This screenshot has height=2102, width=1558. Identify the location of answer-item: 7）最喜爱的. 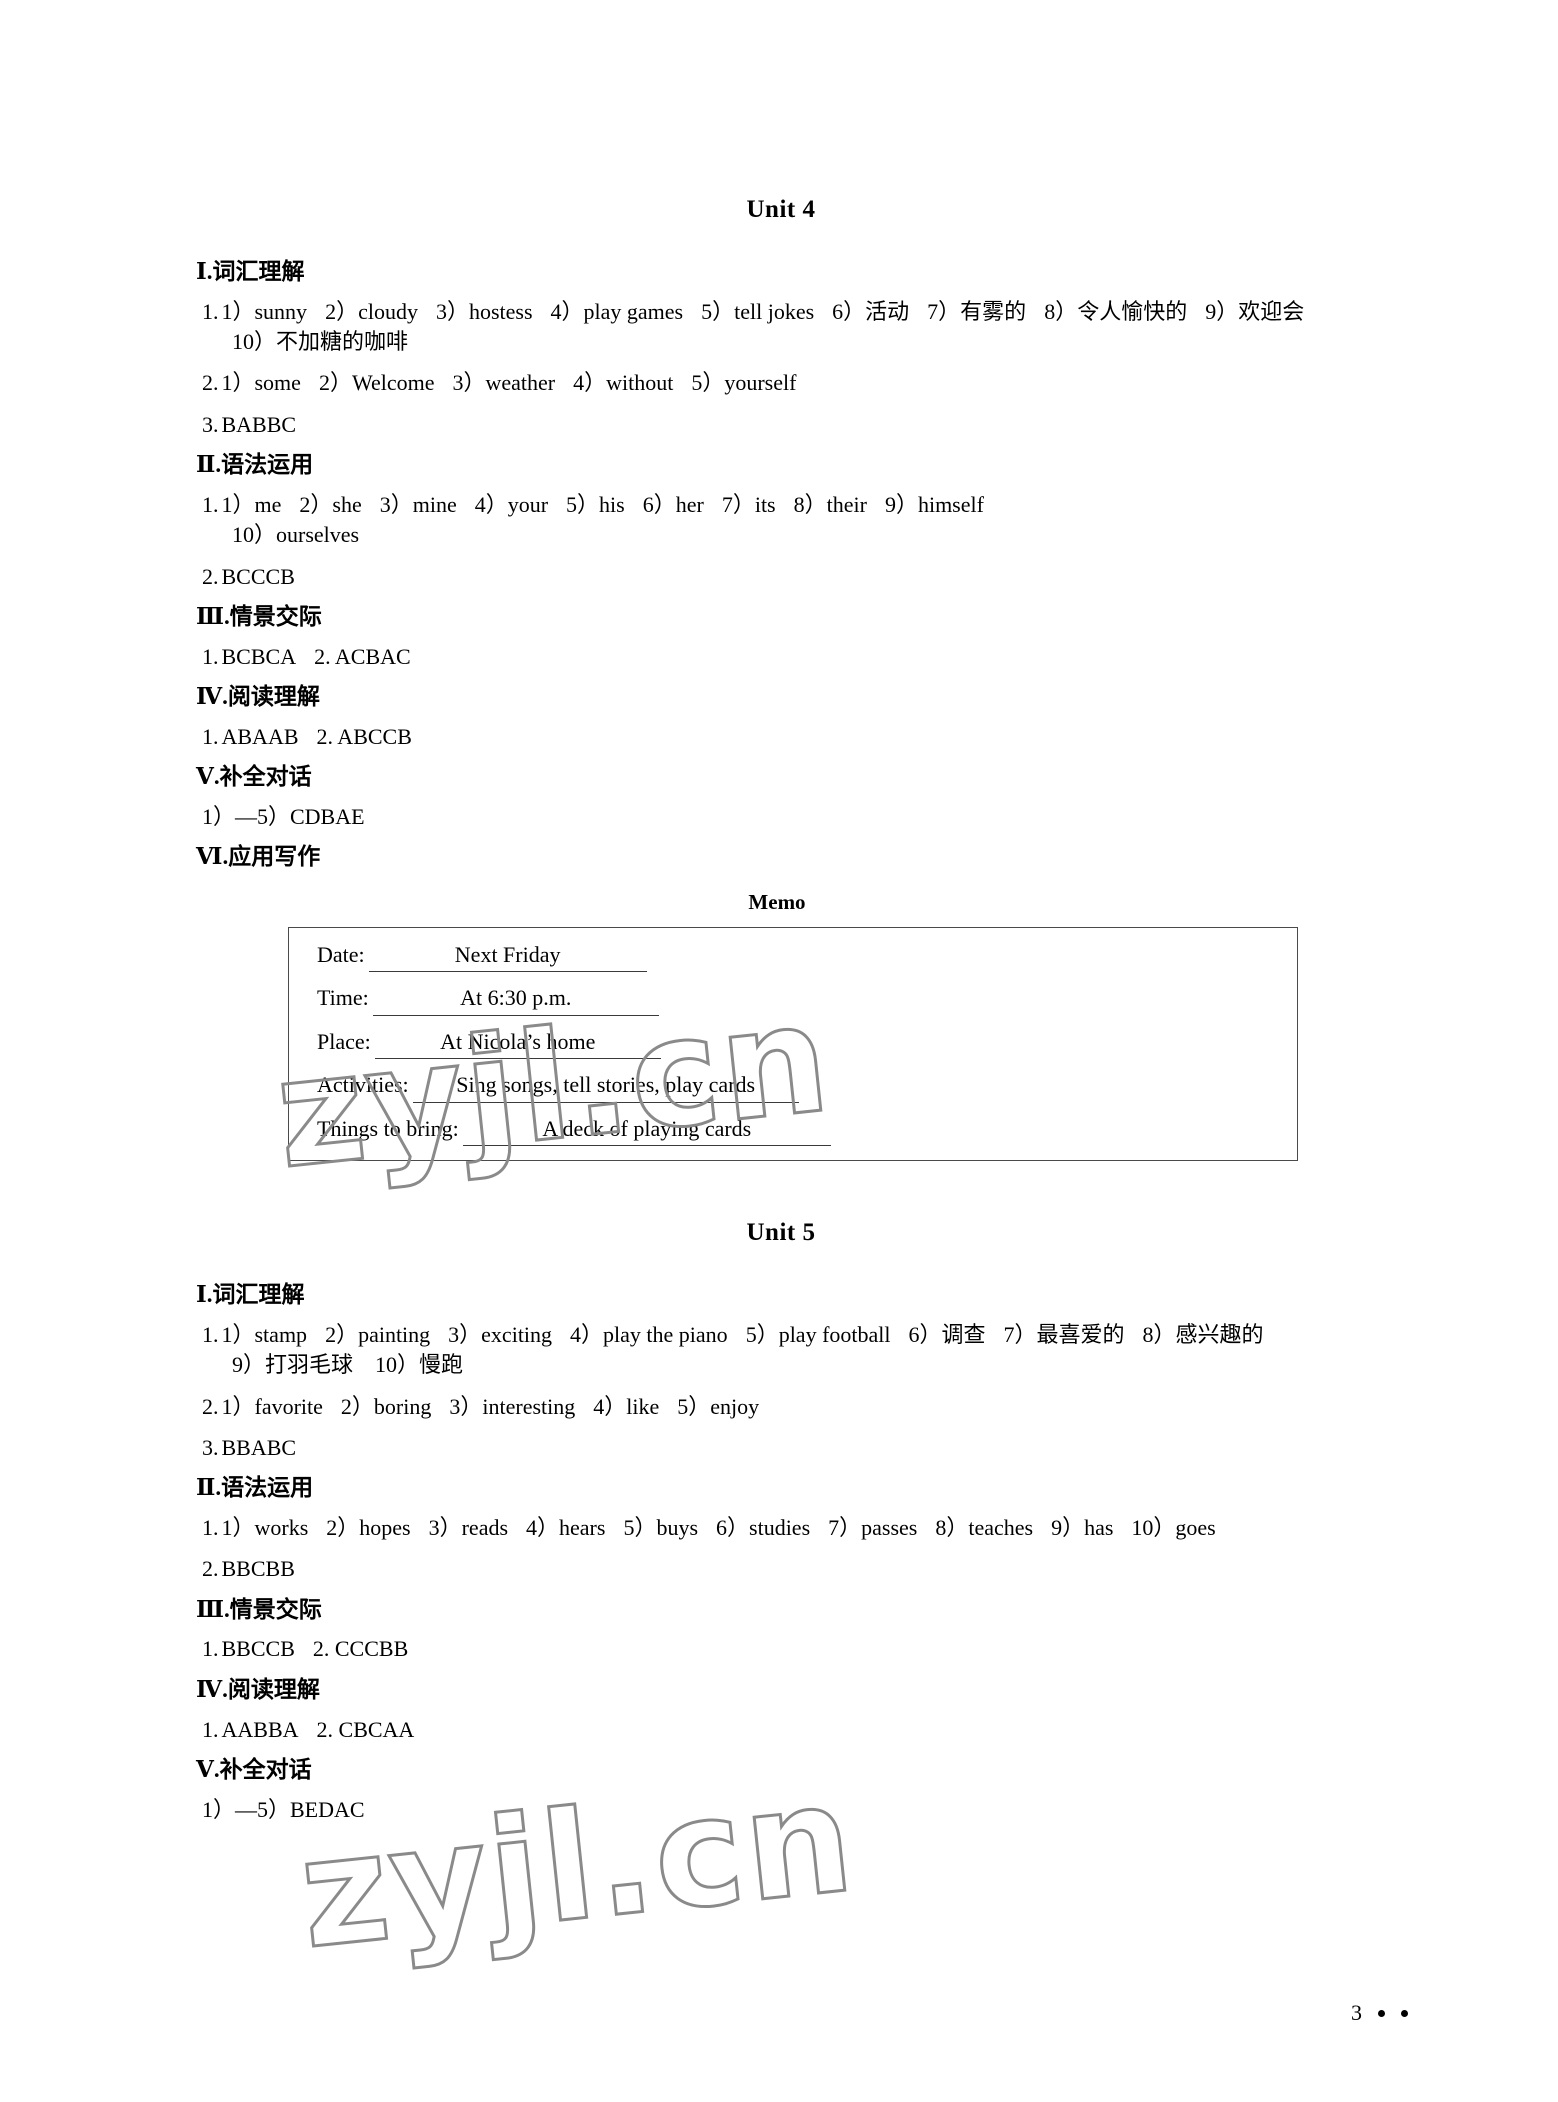
(1064, 1334).